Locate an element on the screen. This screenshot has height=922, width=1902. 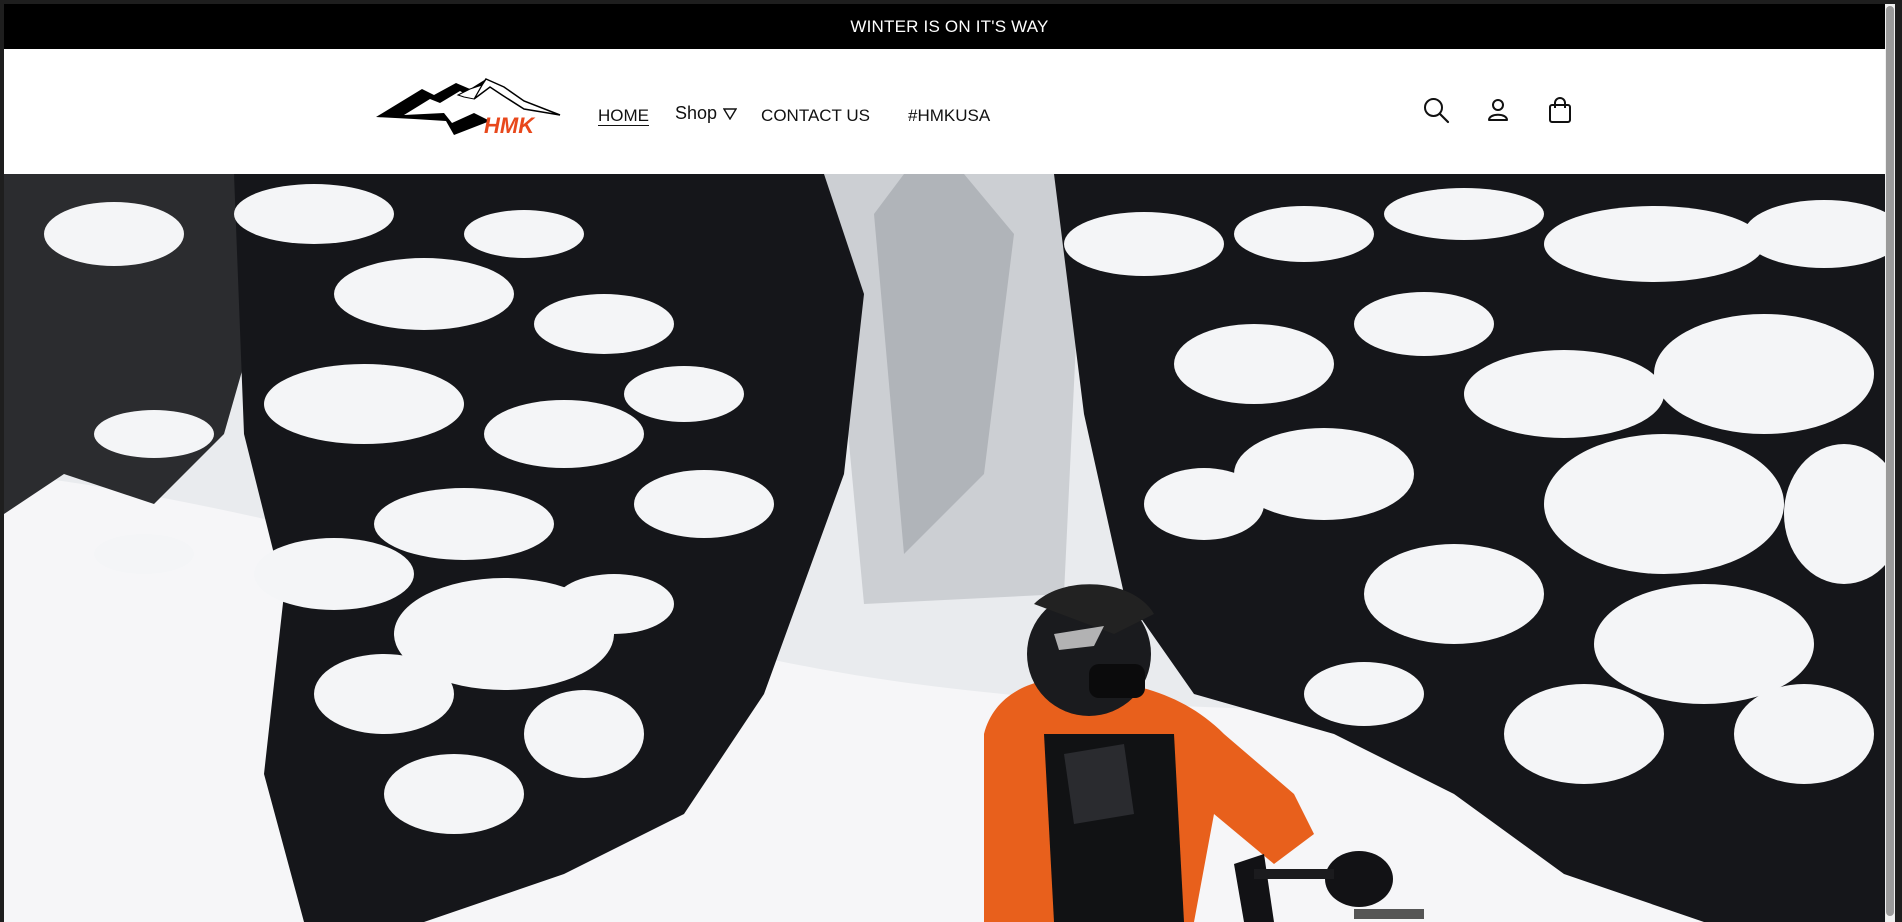
header-icons is located at coordinates (1498, 110).